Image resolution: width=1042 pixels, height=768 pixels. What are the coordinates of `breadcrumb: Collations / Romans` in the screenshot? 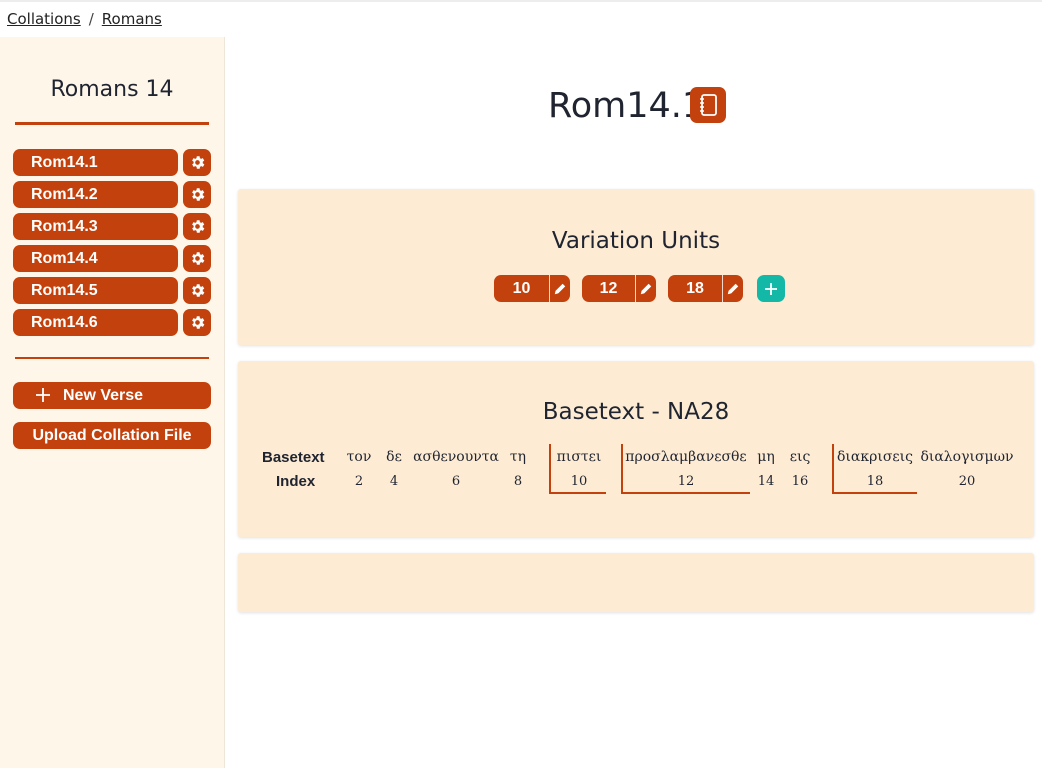 It's located at (84, 19).